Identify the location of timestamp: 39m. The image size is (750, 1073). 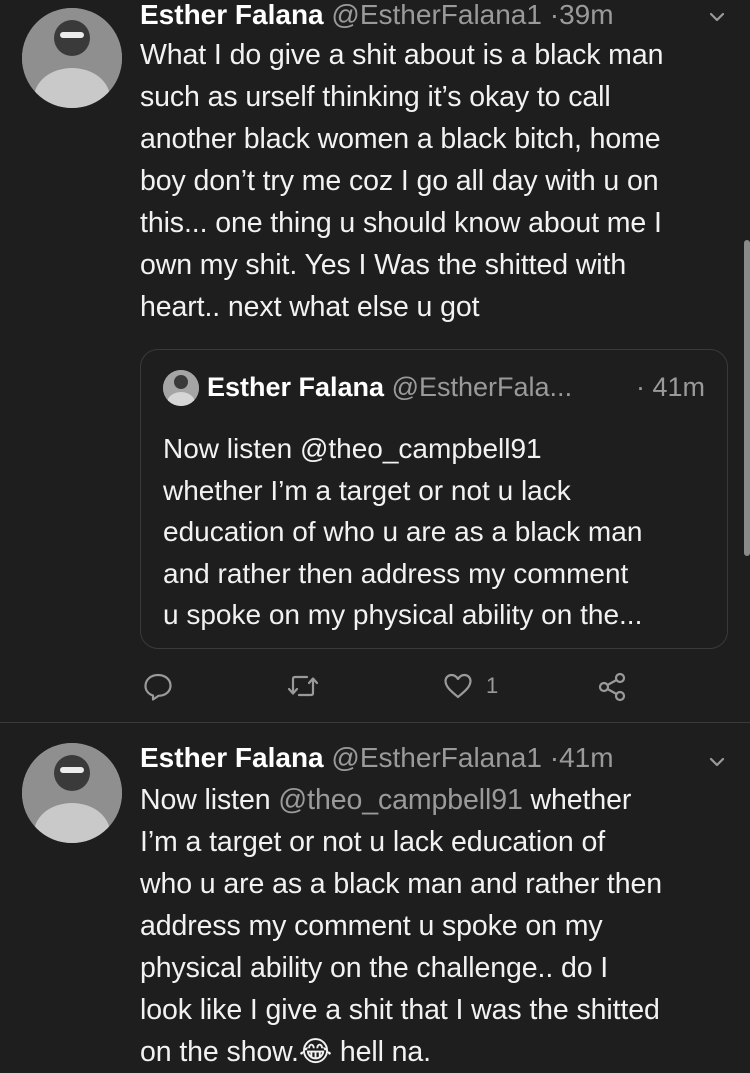
(586, 15).